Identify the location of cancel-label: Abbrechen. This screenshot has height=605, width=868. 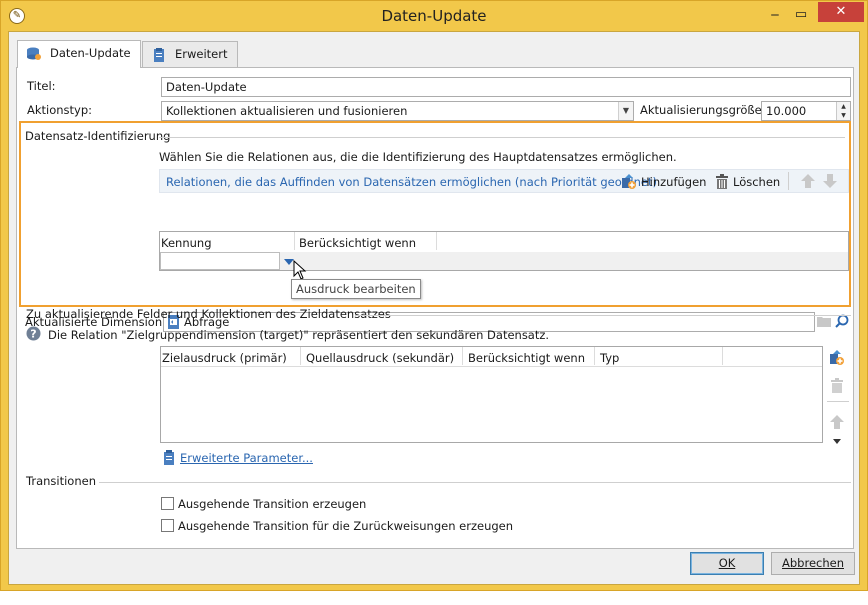
(813, 563).